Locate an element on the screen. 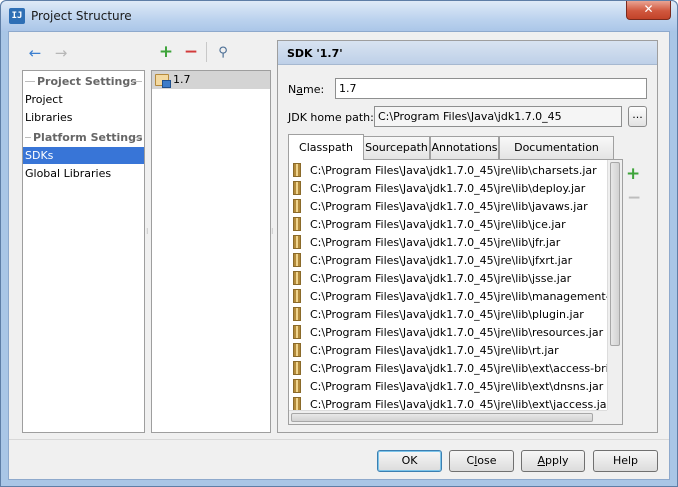  add-path-icon: + is located at coordinates (633, 174).